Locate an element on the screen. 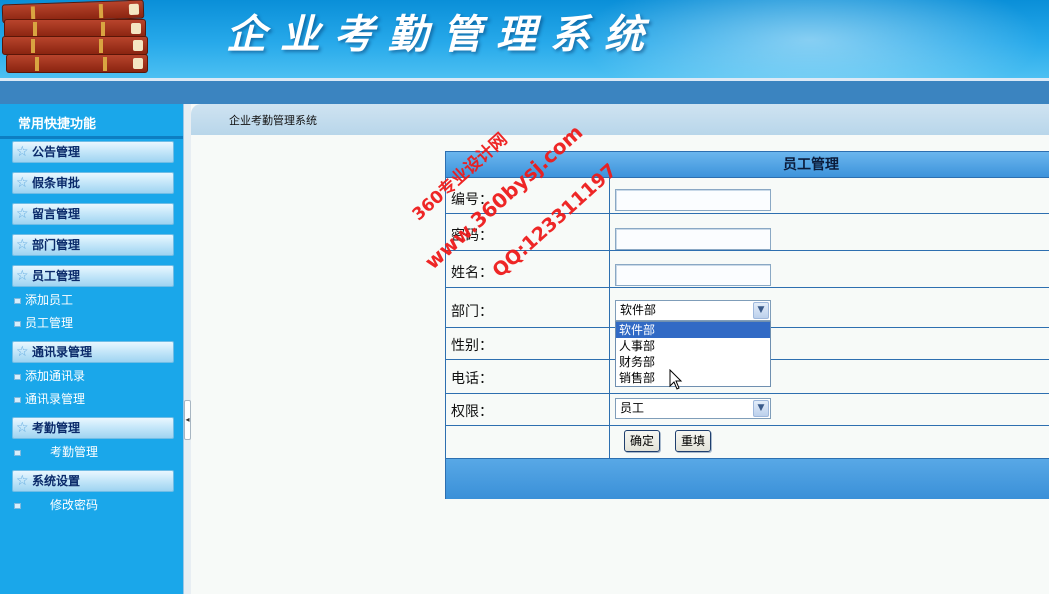 This screenshot has width=1049, height=594. submit-button: 确定 is located at coordinates (642, 441).